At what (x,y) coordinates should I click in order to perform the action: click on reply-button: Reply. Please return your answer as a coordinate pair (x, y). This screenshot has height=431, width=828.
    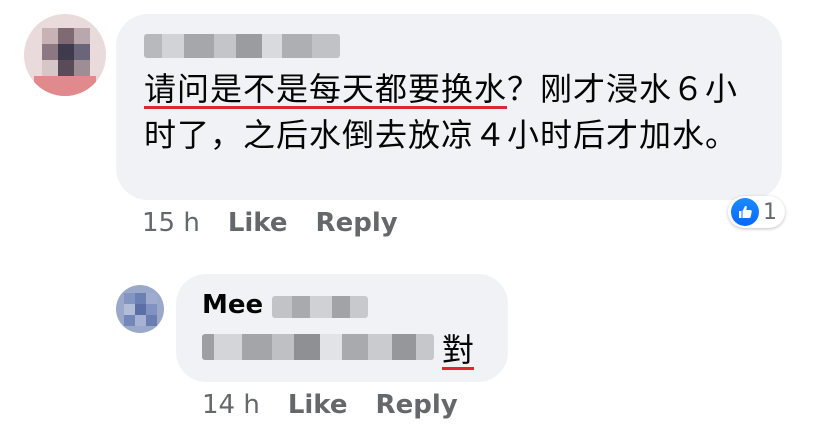
    Looking at the image, I should click on (357, 223).